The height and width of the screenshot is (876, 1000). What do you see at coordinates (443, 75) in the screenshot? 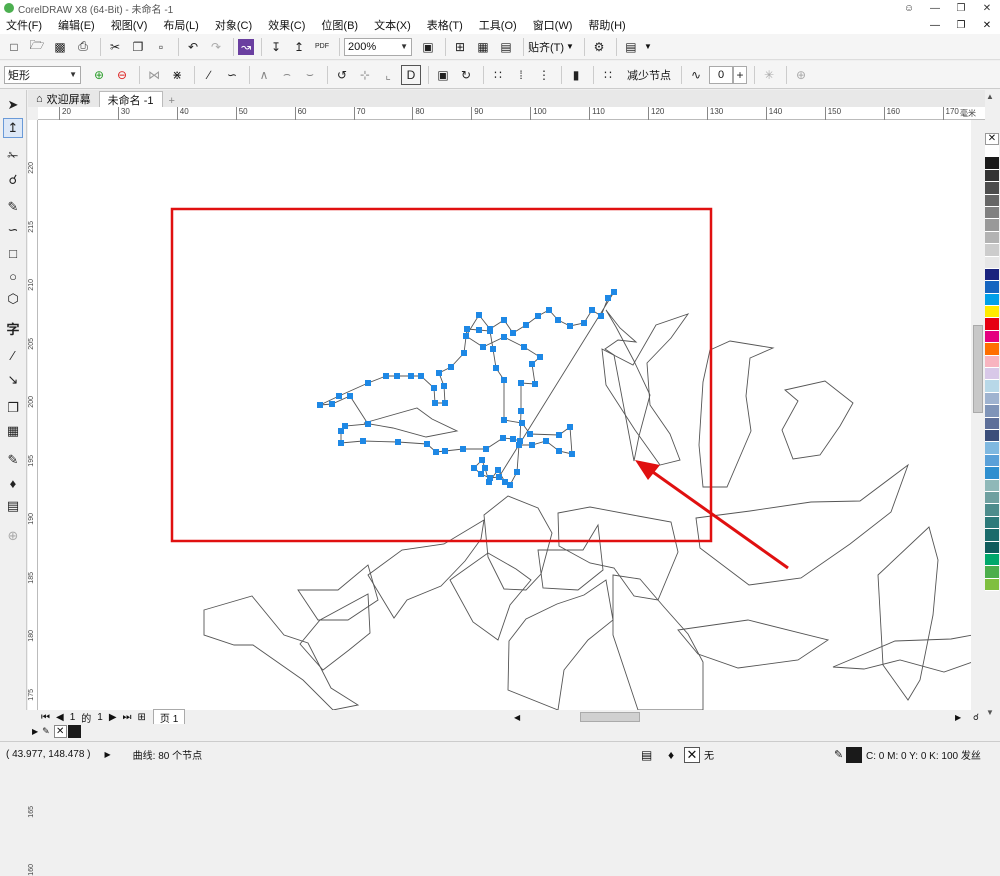
I see `stretch-nodes-icon: ▣` at bounding box center [443, 75].